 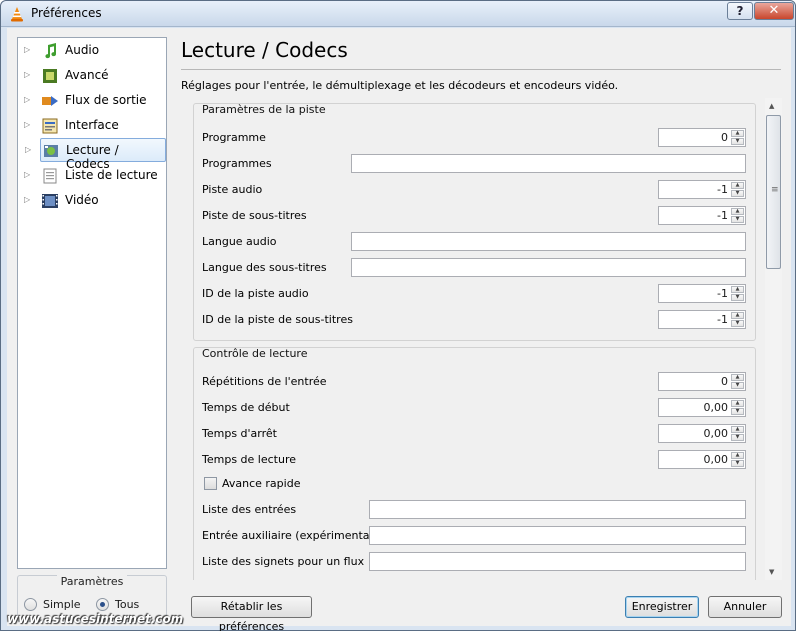 I want to click on chip-icon, so click(x=50, y=76).